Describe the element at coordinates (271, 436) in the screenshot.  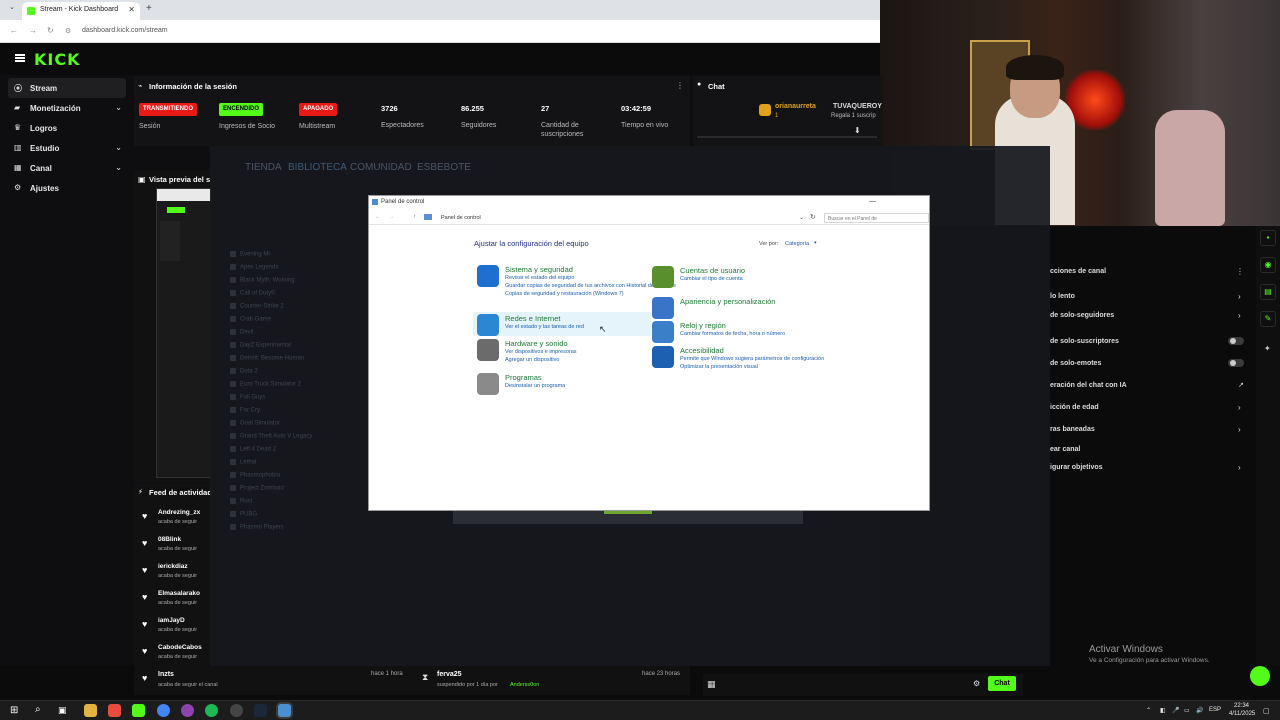
I see `steam-game-item: Grand Theft Auto V Legacy` at that location.